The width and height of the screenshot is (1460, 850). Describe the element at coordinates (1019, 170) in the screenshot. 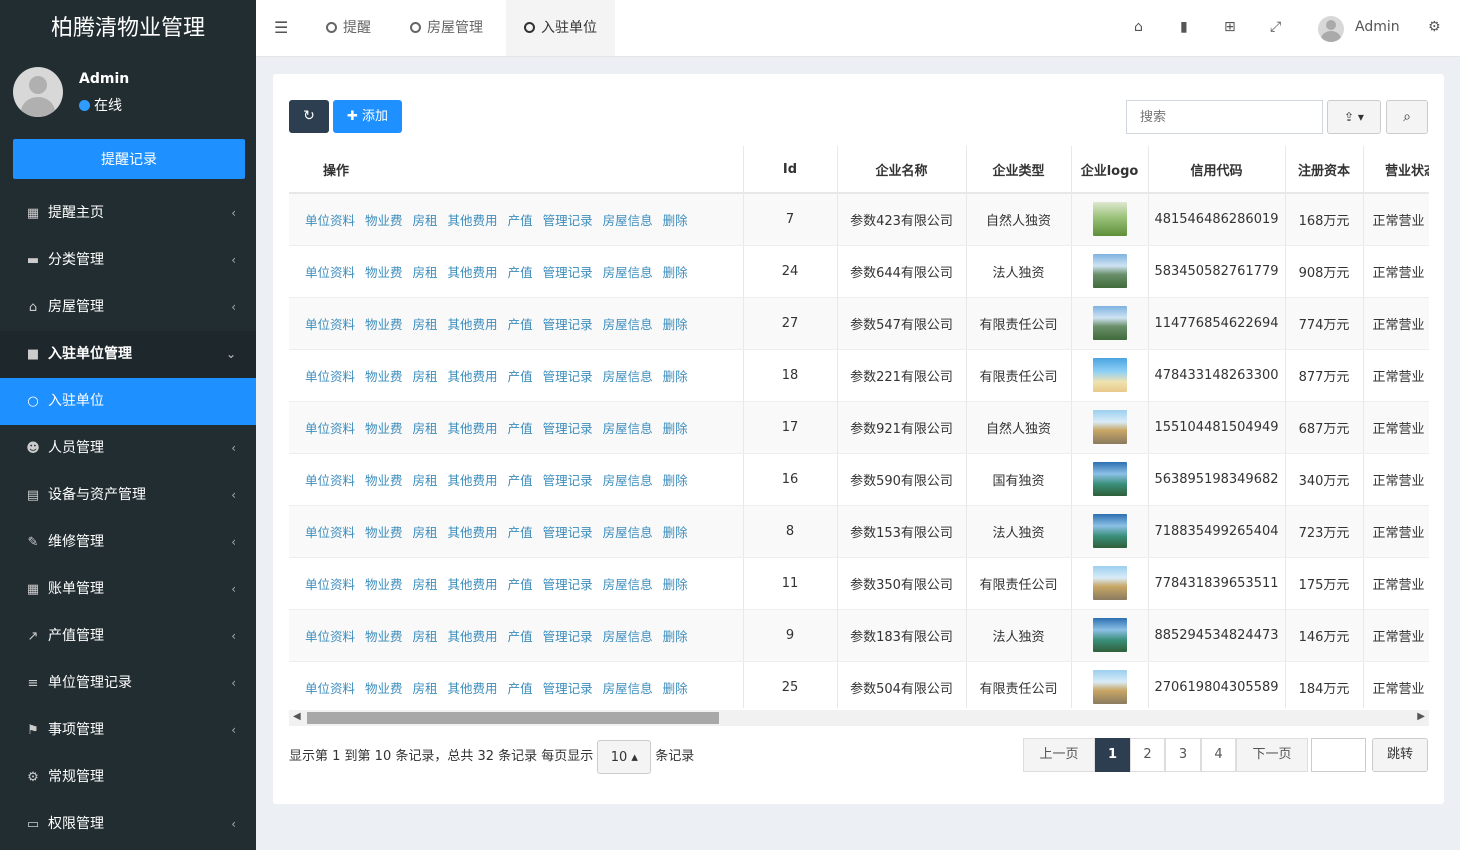

I see `column-header-3: 企业类型` at that location.